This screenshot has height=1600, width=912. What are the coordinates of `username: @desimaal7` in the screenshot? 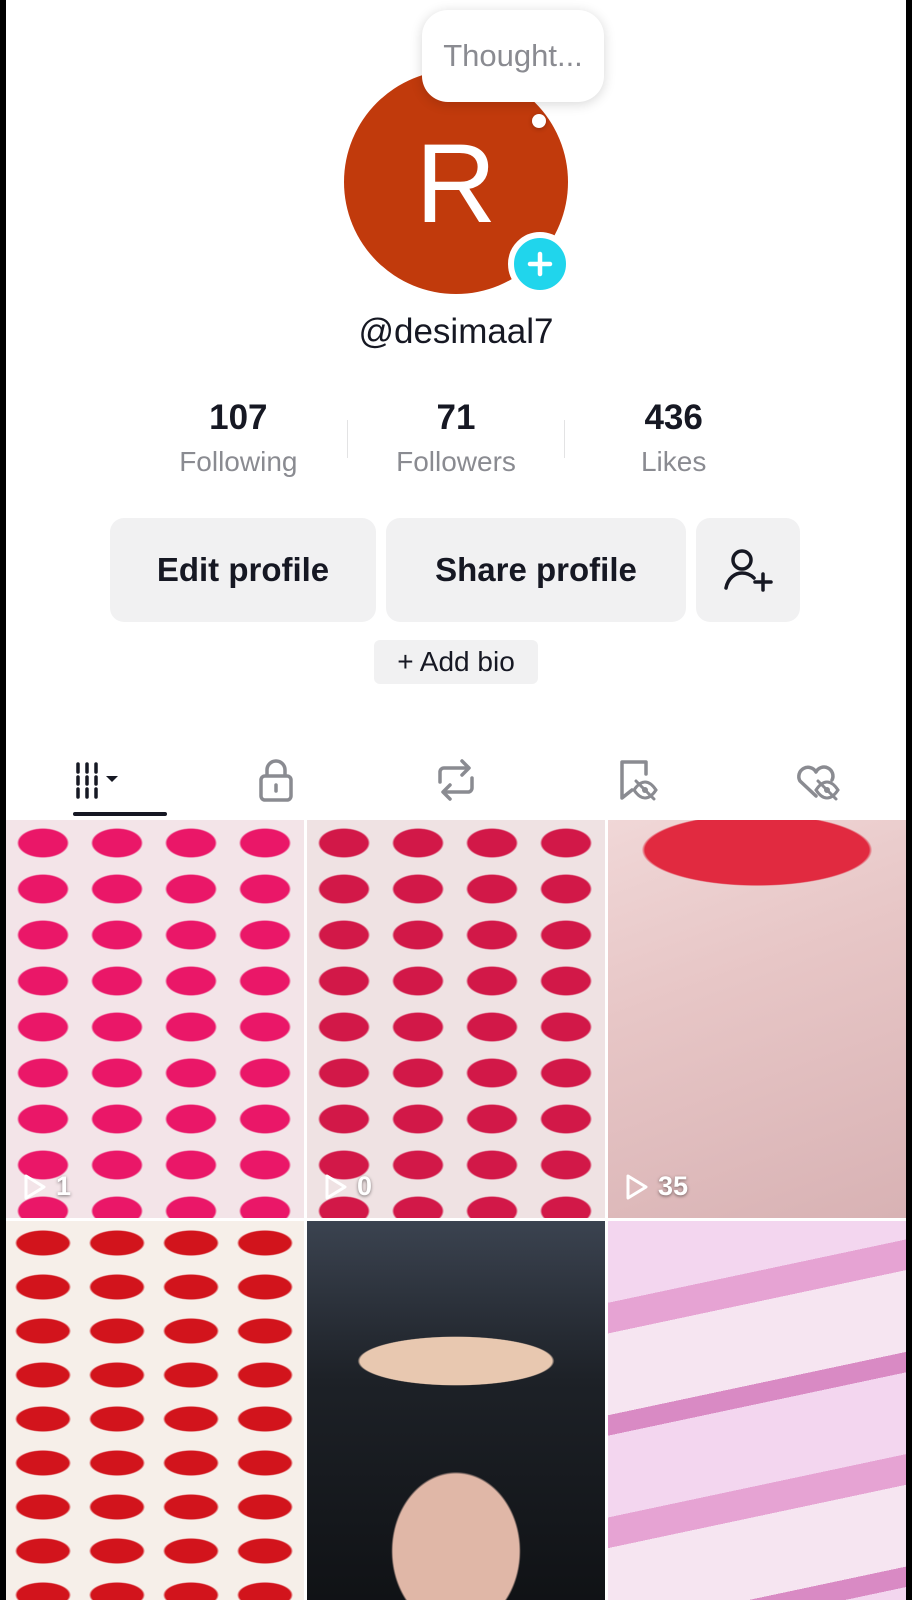 It's located at (456, 331).